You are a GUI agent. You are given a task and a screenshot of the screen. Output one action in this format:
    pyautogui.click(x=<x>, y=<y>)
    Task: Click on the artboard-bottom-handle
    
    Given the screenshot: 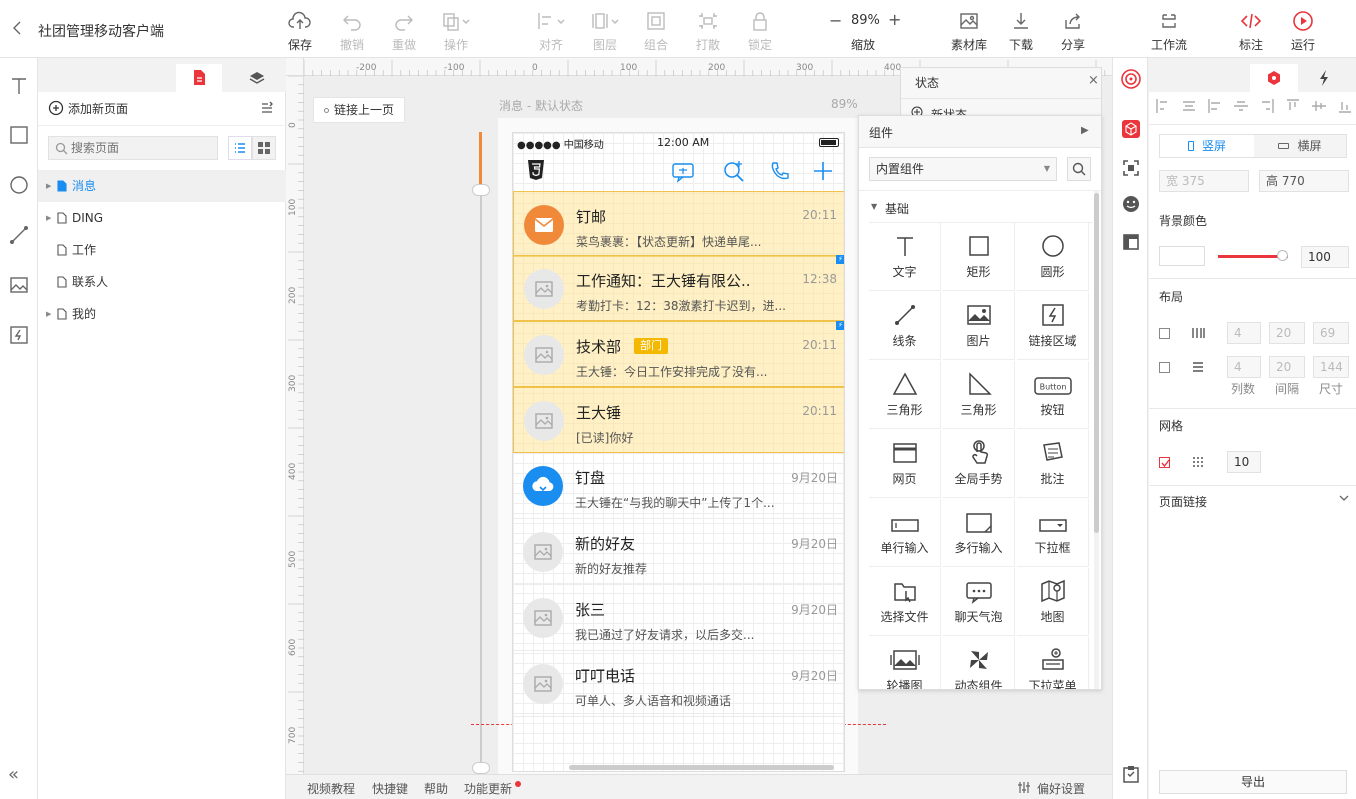 What is the action you would take?
    pyautogui.click(x=481, y=768)
    